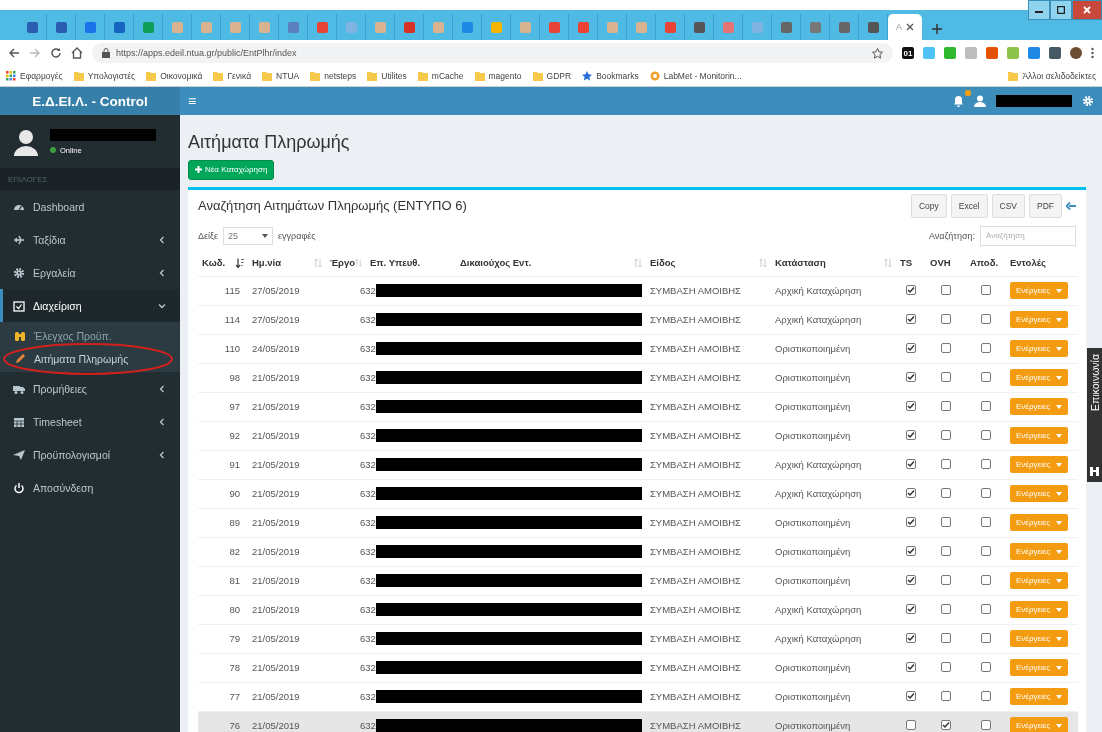  I want to click on export-button: Excel, so click(969, 205).